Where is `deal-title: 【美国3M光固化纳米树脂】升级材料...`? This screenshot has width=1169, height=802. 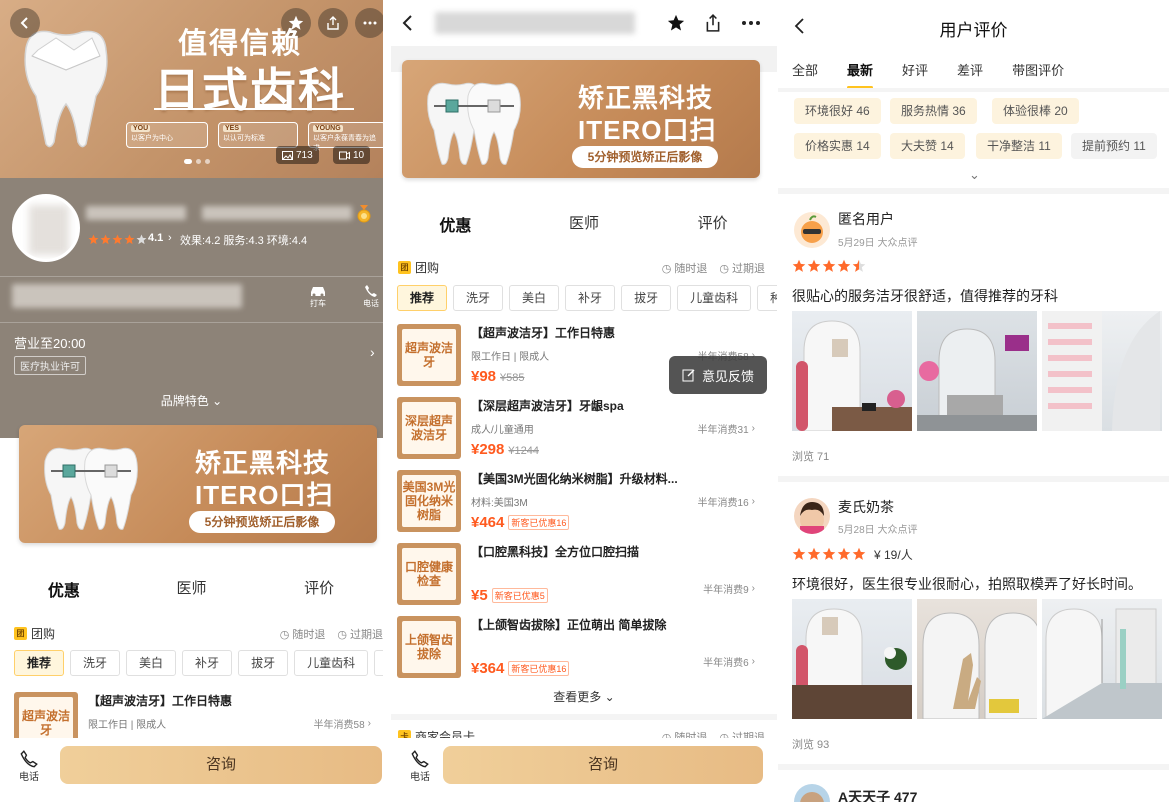 deal-title: 【美国3M光固化纳米树脂】升级材料... is located at coordinates (574, 479).